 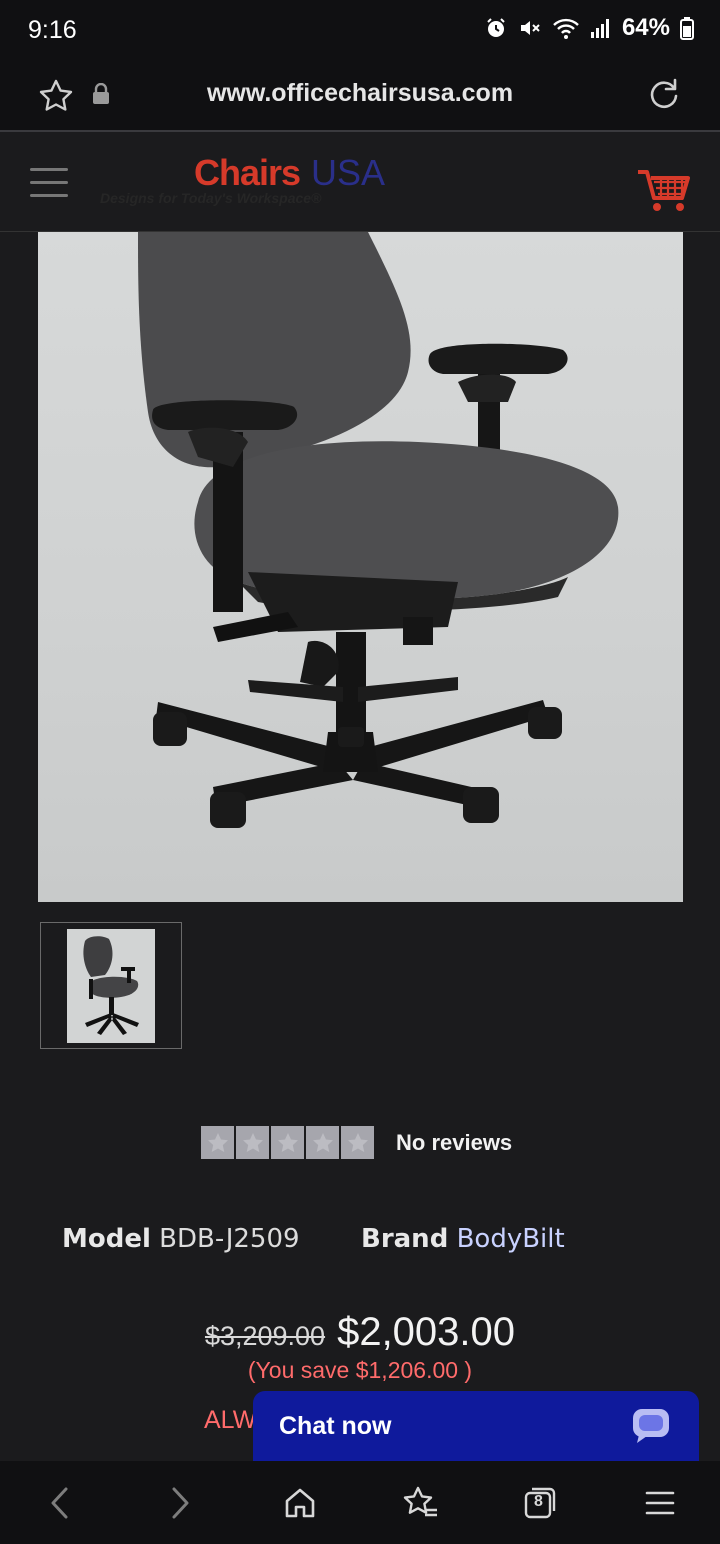 What do you see at coordinates (454, 1142) in the screenshot?
I see `reviews-text: No reviews` at bounding box center [454, 1142].